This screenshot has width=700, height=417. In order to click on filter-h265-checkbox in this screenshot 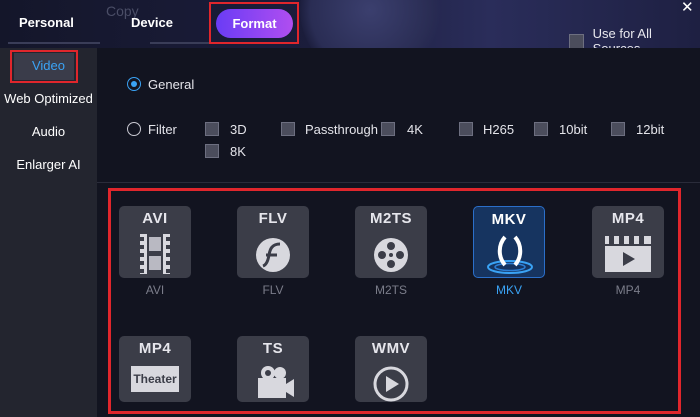, I will do `click(466, 129)`.